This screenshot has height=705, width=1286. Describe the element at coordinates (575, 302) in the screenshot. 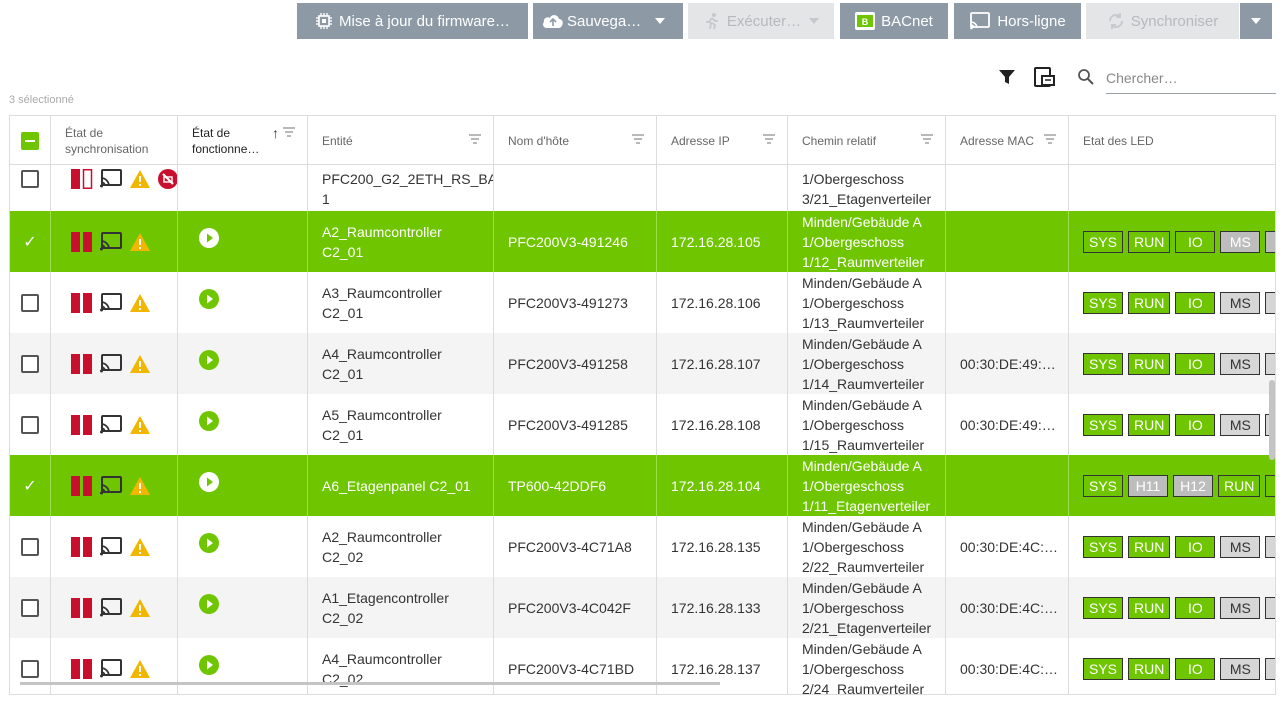

I see `hostname-cell: PFC200V3-491273` at that location.